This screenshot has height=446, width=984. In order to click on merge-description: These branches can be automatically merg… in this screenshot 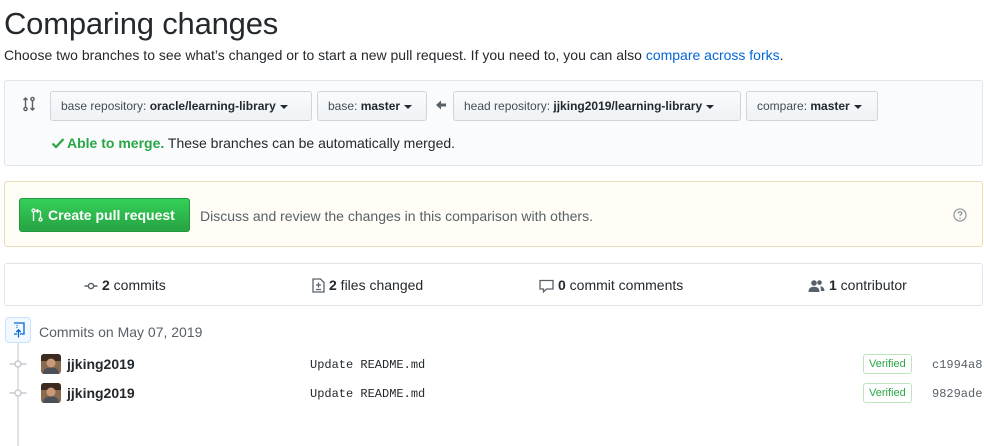, I will do `click(310, 143)`.